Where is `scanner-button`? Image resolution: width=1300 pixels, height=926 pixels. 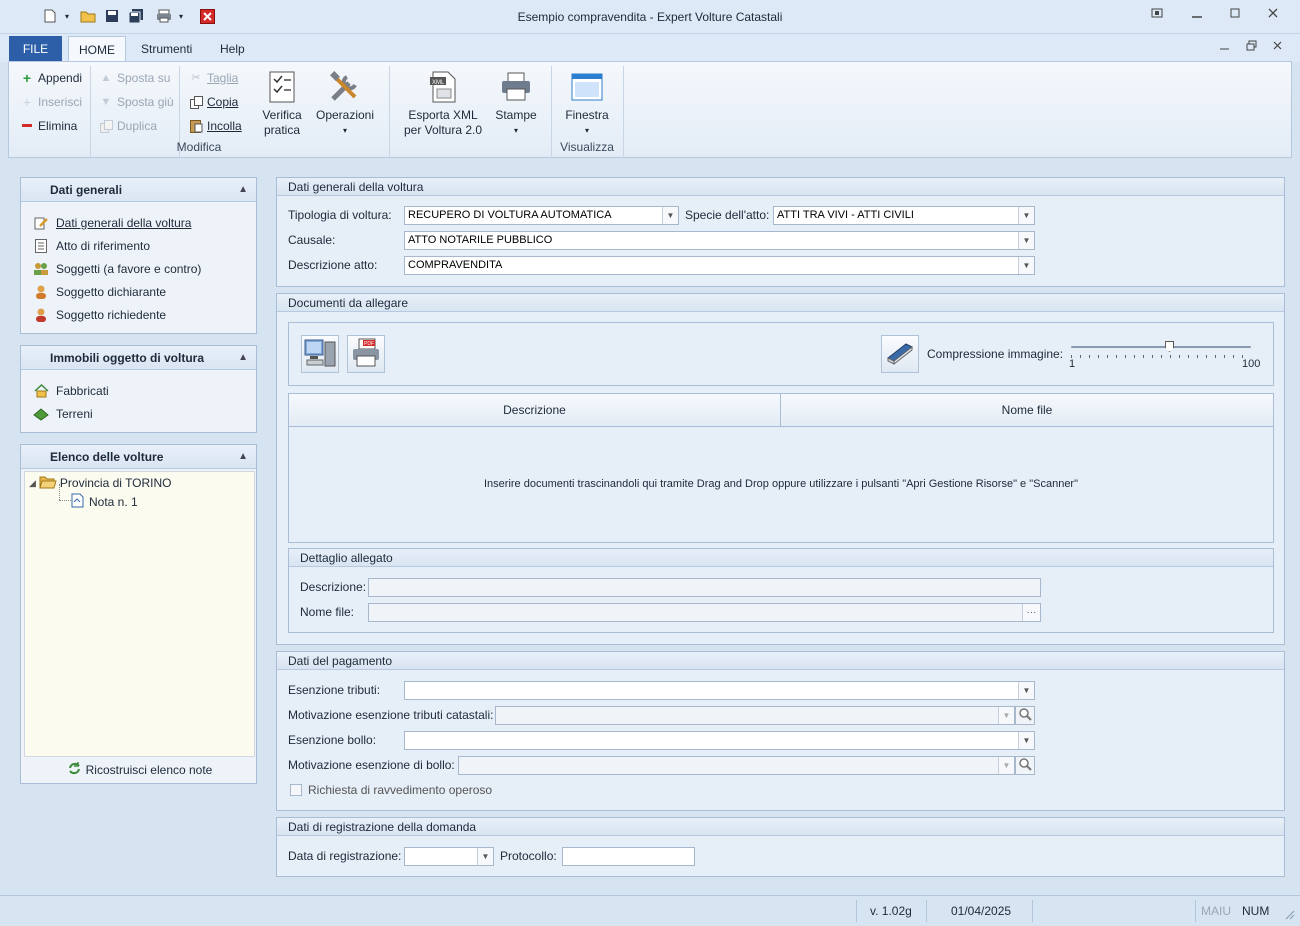
scanner-button is located at coordinates (900, 354).